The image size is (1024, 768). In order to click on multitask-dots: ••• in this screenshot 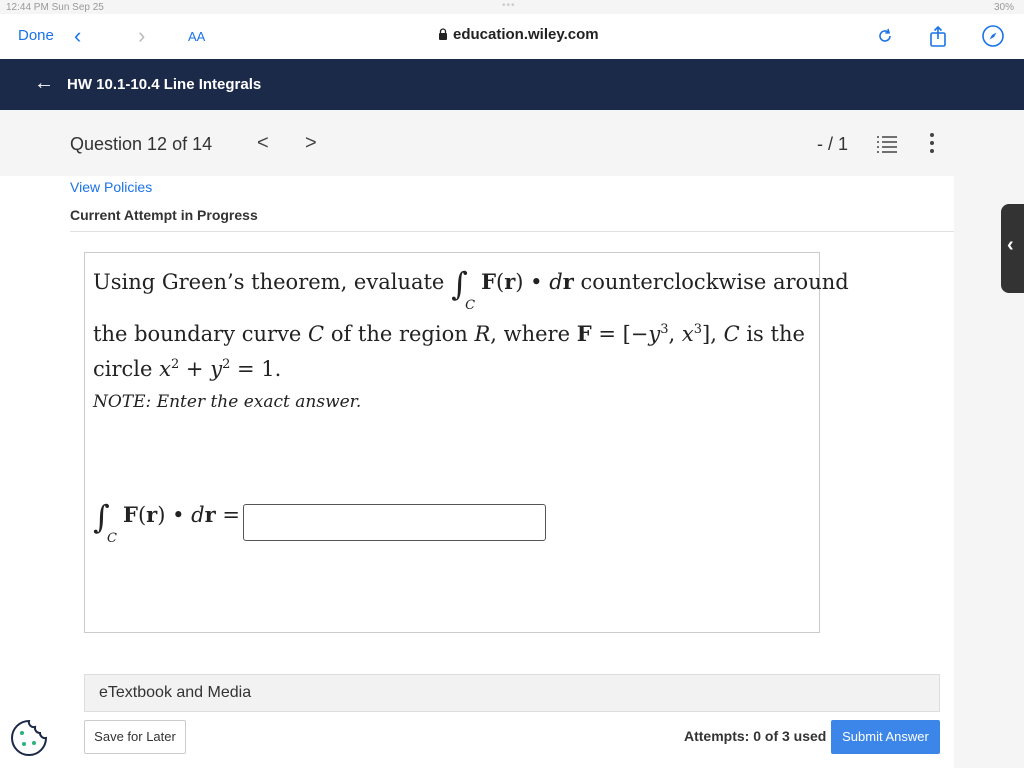, I will do `click(509, 5)`.